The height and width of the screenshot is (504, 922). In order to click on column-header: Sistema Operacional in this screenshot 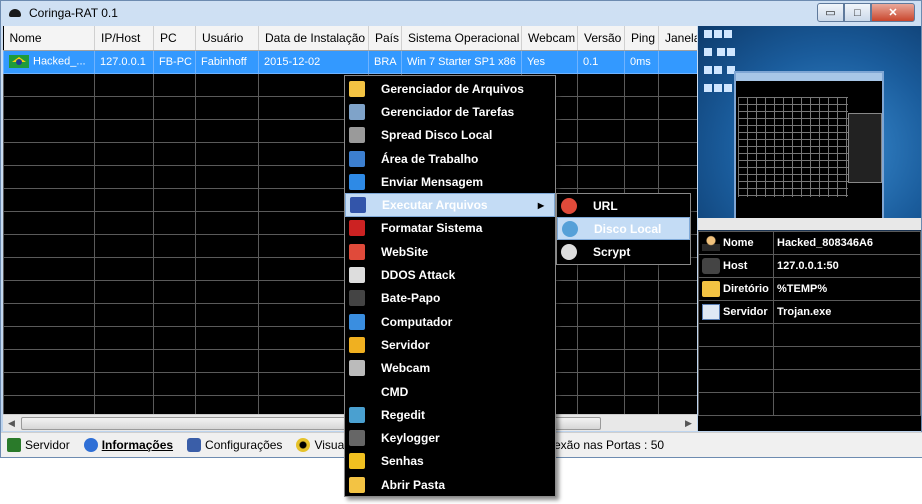, I will do `click(461, 38)`.